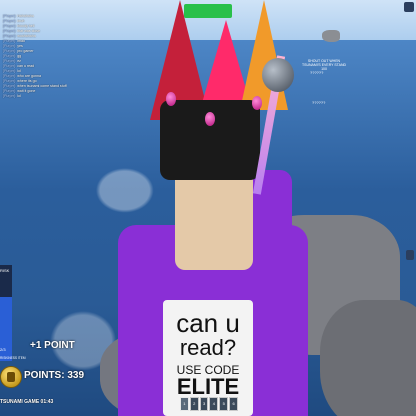 This screenshot has width=416, height=416. I want to click on chat-text: that was close, so click(28, 31).